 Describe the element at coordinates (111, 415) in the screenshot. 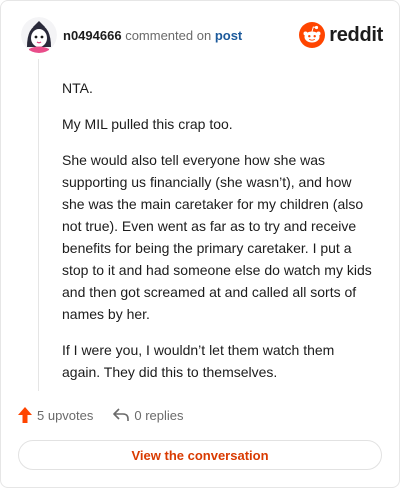

I see `comment-actions: 5 upvotes 0 replies` at that location.